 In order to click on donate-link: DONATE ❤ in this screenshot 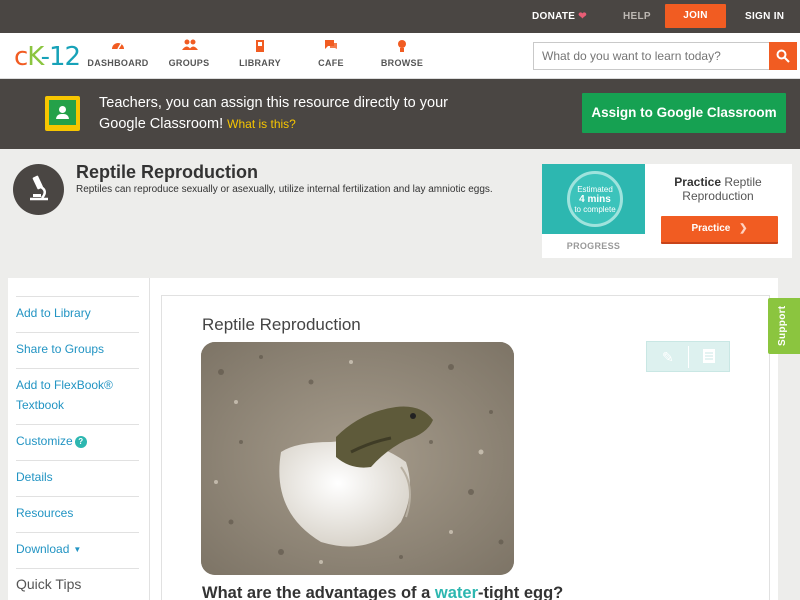, I will do `click(559, 16)`.